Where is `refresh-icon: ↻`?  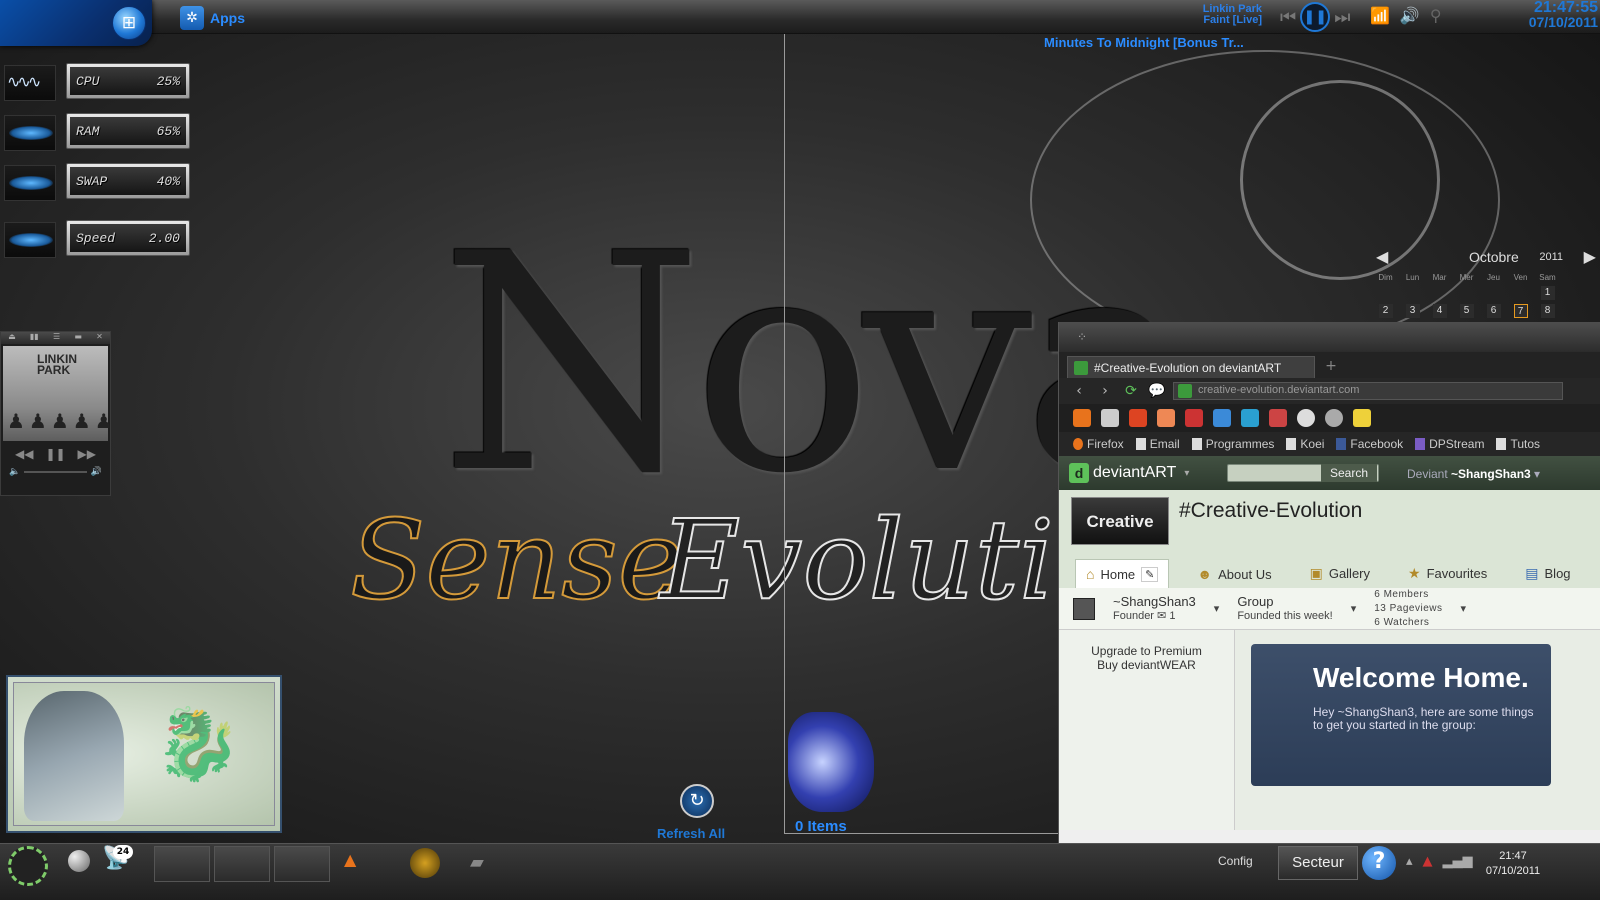 refresh-icon: ↻ is located at coordinates (697, 801).